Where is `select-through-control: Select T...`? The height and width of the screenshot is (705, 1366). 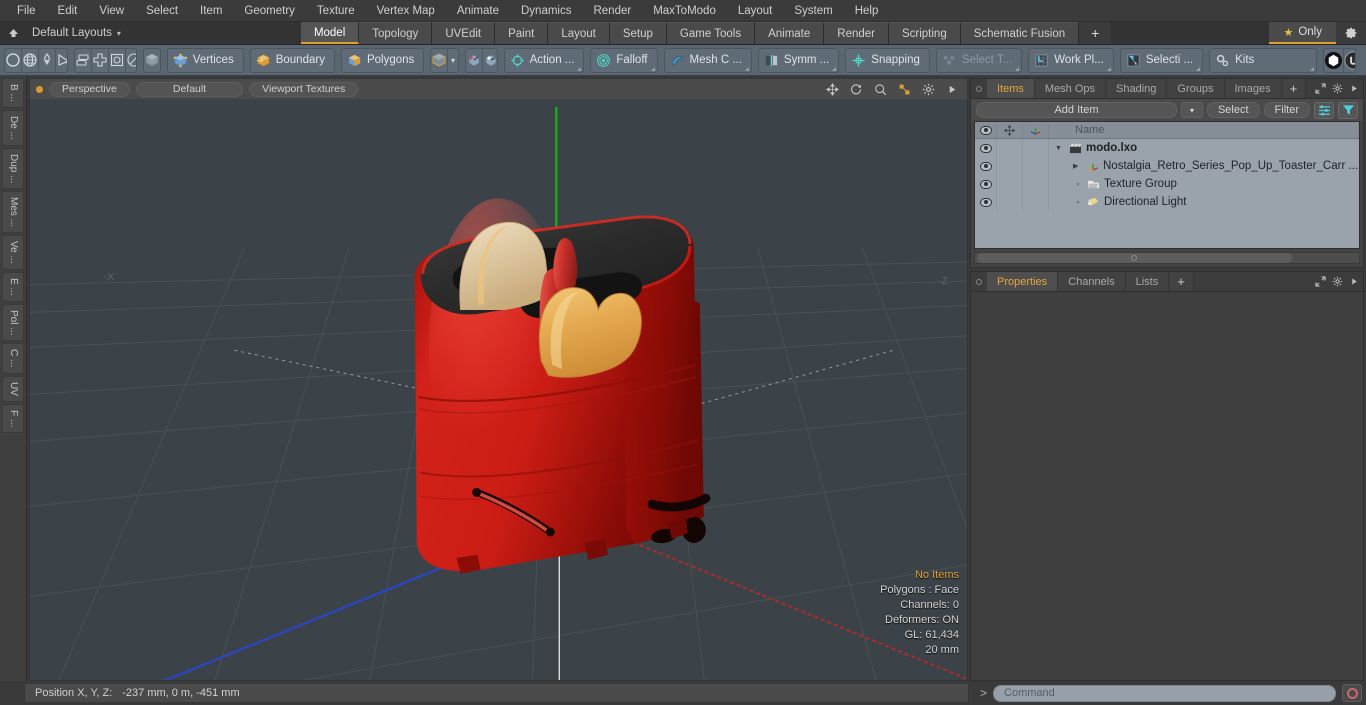
select-through-control: Select T... is located at coordinates (979, 60).